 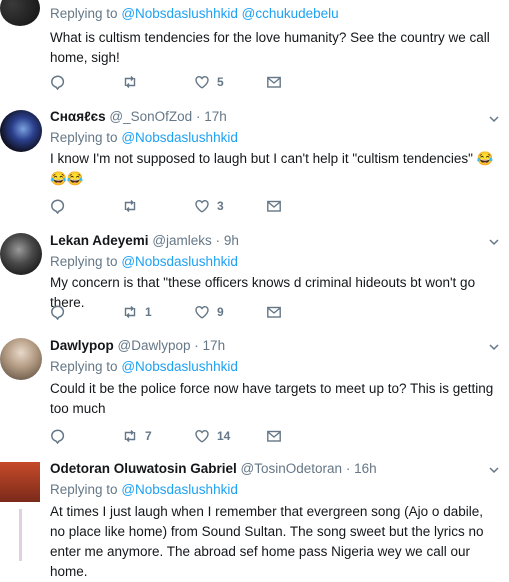 I want to click on user-handle: @_SonOfZod, so click(x=150, y=116).